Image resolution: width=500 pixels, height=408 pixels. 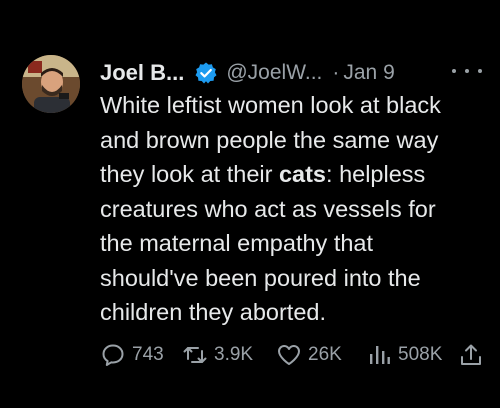 What do you see at coordinates (113, 355) in the screenshot?
I see `reply-icon` at bounding box center [113, 355].